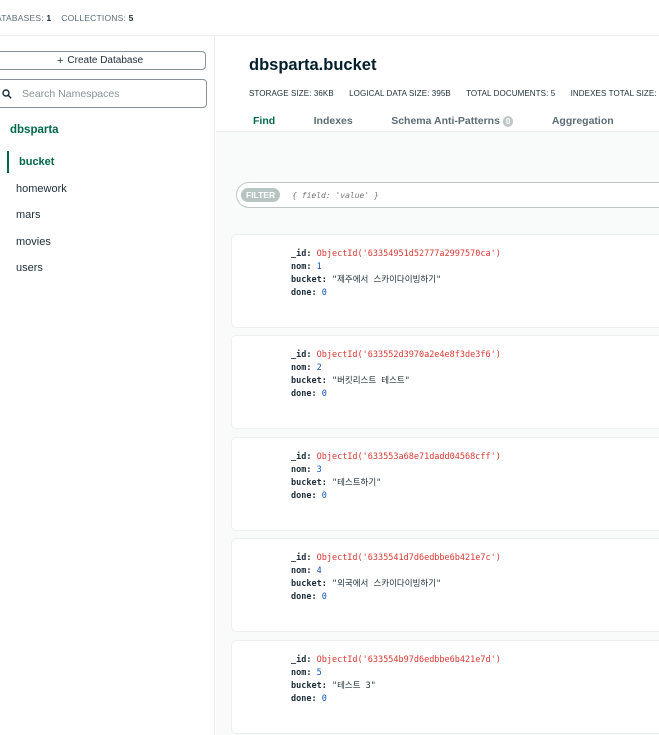 This screenshot has width=659, height=735. I want to click on collection-item-users: users, so click(107, 268).